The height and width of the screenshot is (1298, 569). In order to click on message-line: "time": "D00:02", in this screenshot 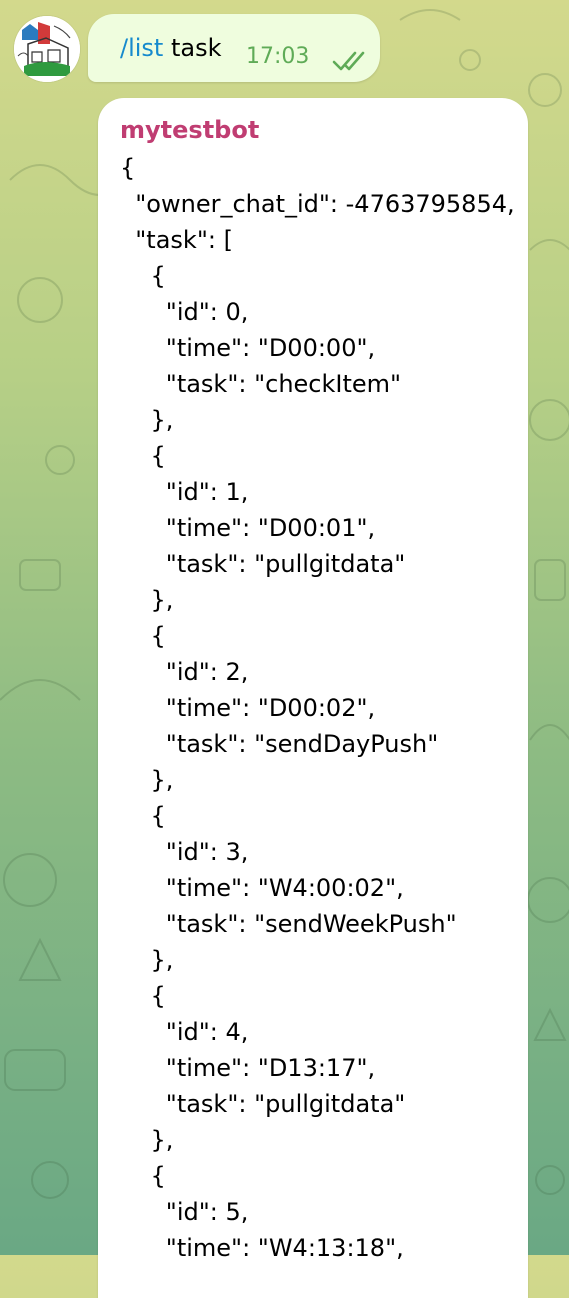, I will do `click(248, 708)`.